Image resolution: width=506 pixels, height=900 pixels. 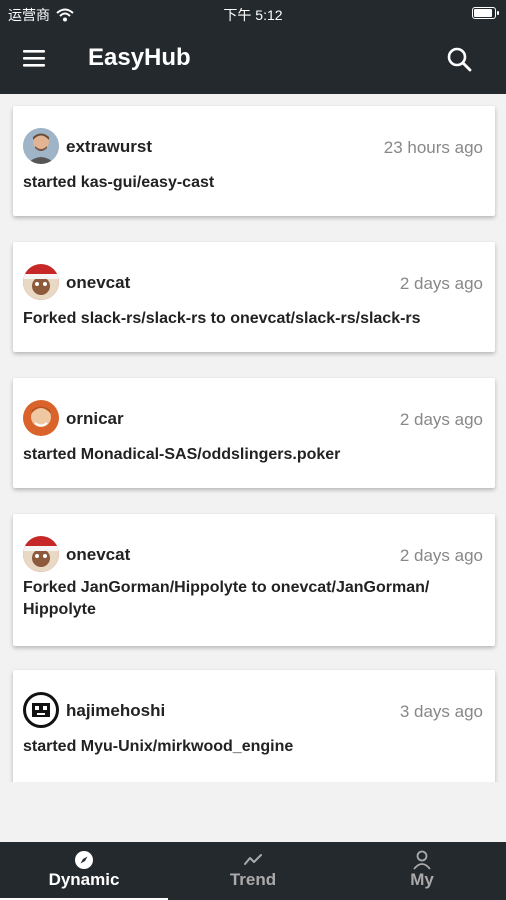 What do you see at coordinates (84, 860) in the screenshot?
I see `compass-icon` at bounding box center [84, 860].